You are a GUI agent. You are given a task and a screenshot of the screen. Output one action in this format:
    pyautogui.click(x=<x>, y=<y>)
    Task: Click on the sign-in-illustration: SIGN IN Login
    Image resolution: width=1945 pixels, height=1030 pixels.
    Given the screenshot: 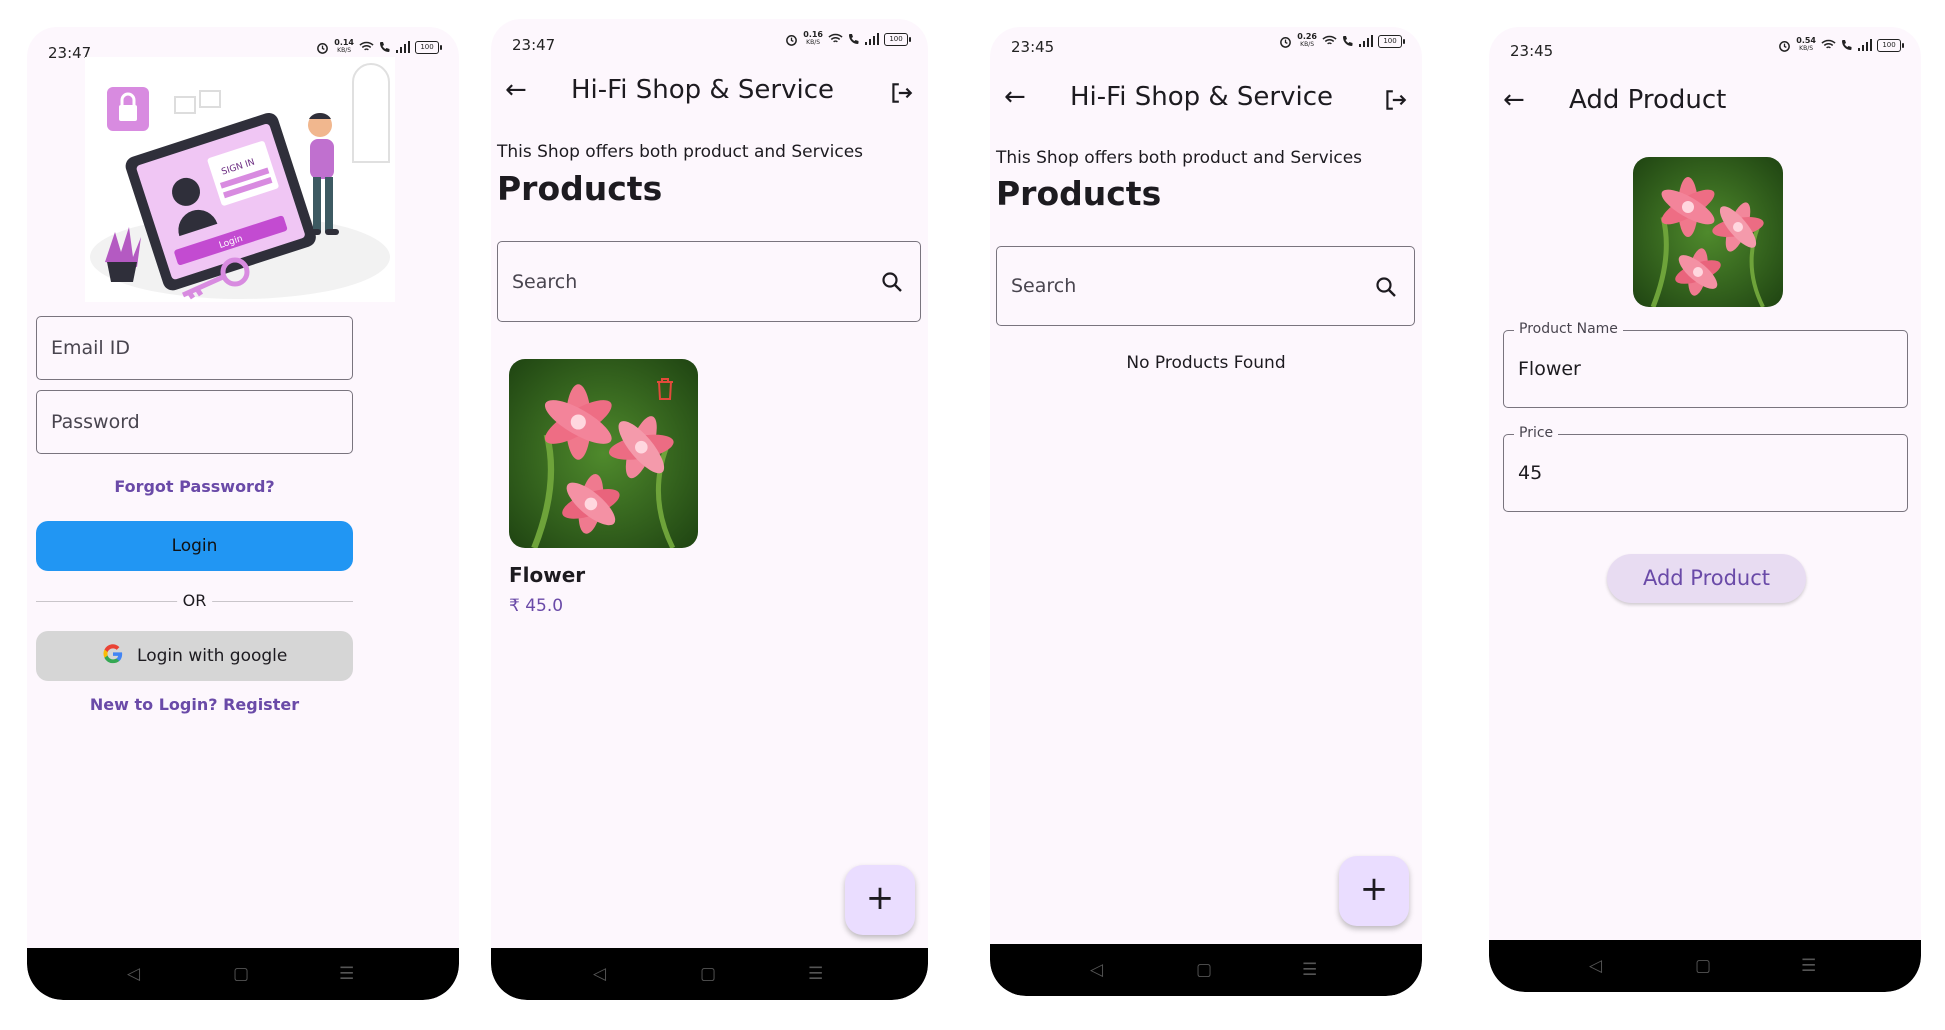 What is the action you would take?
    pyautogui.click(x=240, y=179)
    